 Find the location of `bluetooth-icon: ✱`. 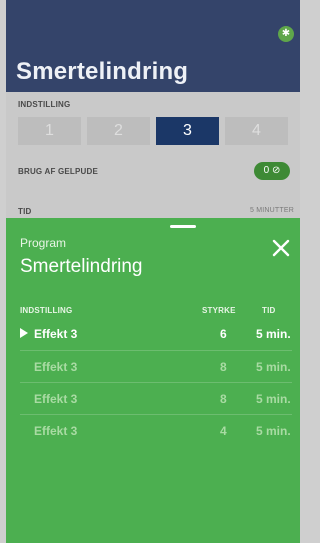

bluetooth-icon: ✱ is located at coordinates (286, 34).